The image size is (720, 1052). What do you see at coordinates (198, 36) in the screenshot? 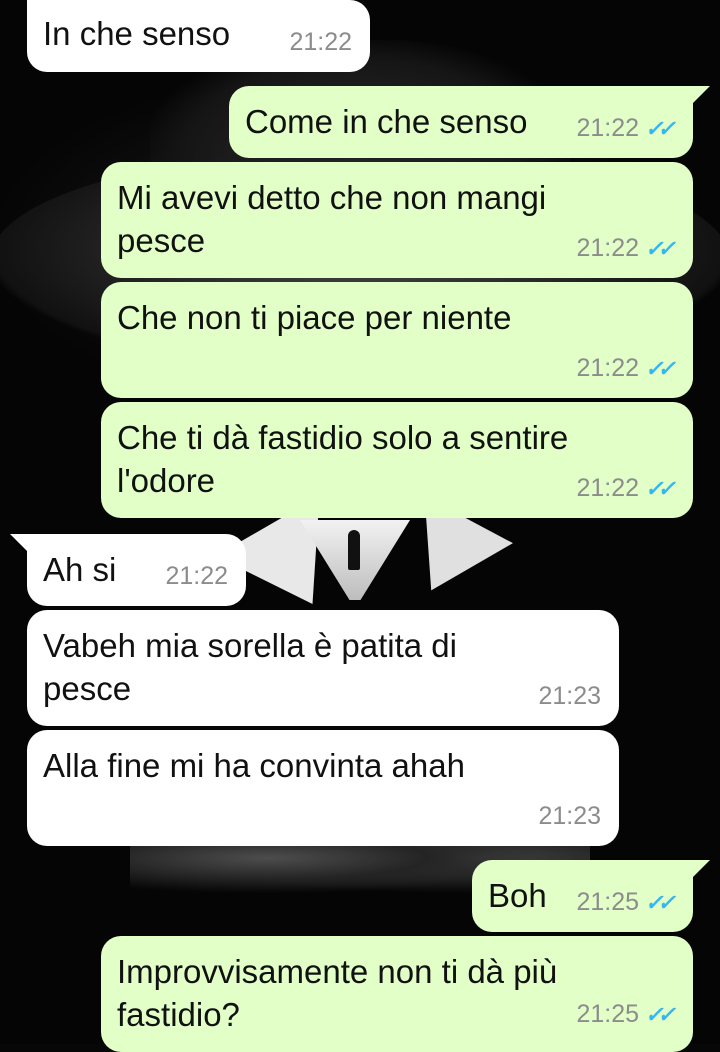
I see `message-bubble-incoming: In che senso 21:22` at bounding box center [198, 36].